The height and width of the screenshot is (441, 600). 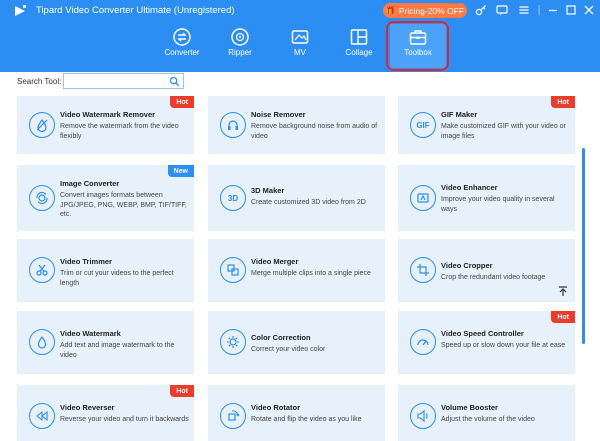 I want to click on gif-icon: GIF, so click(x=423, y=125).